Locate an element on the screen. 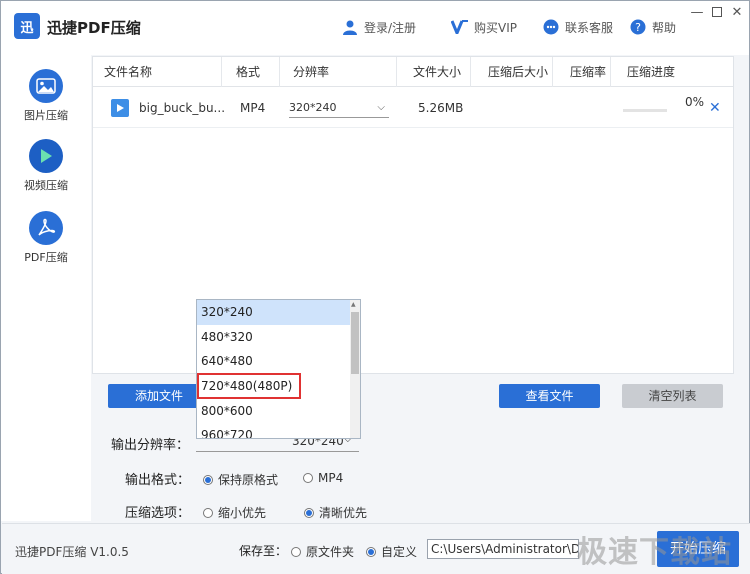 This screenshot has width=750, height=574. dropdown-option: 640*480 is located at coordinates (274, 361).